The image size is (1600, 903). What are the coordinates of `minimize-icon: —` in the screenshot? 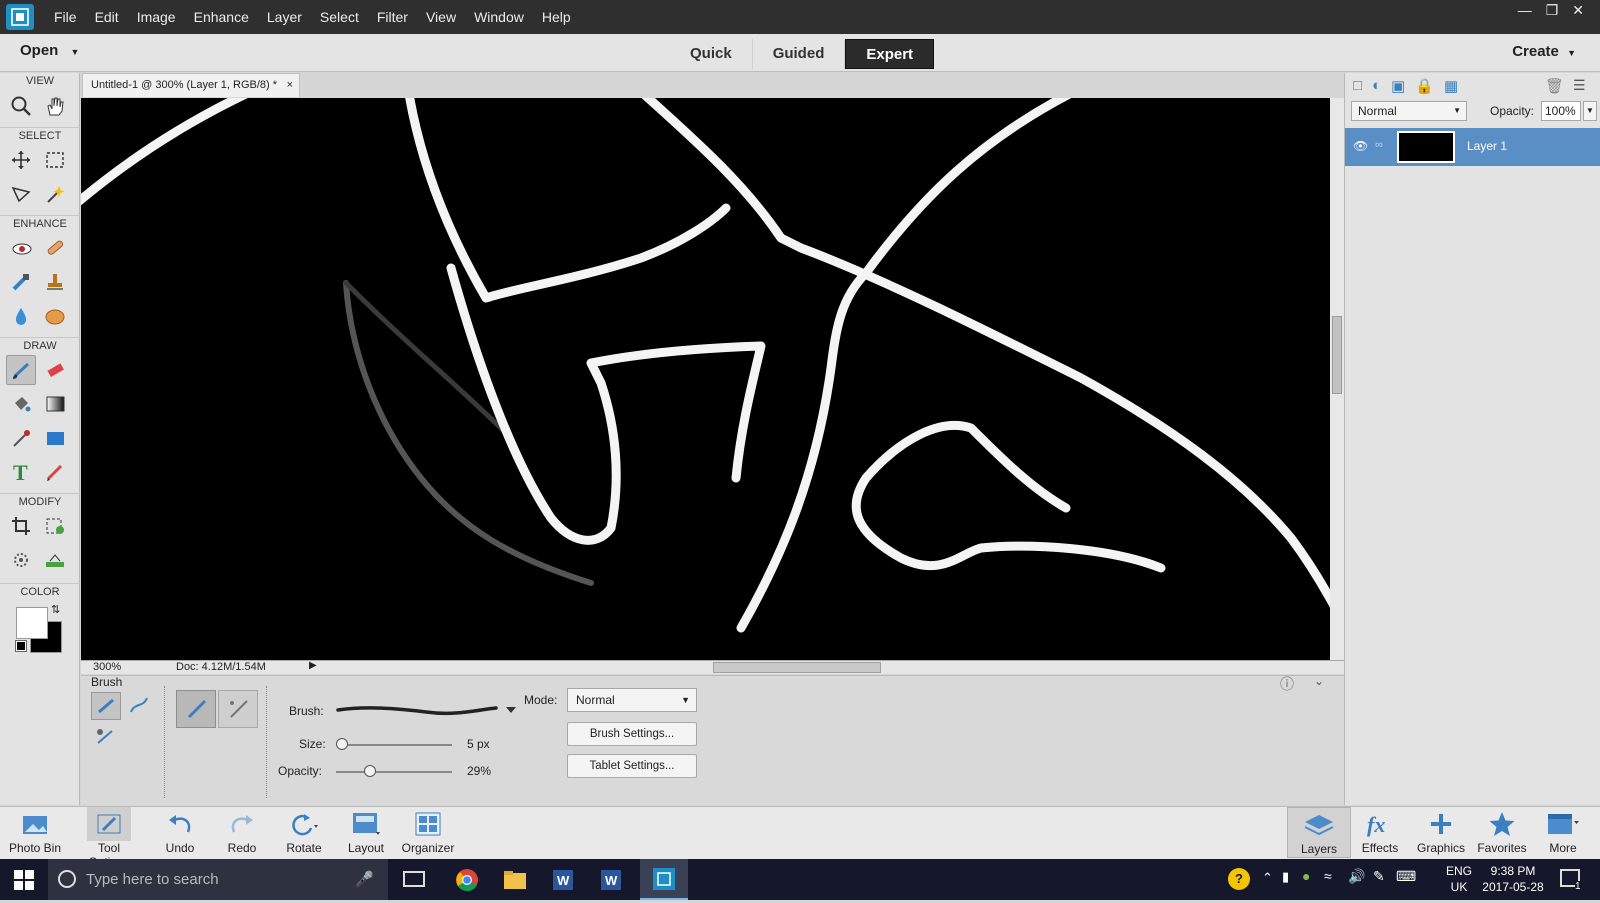 It's located at (1525, 10).